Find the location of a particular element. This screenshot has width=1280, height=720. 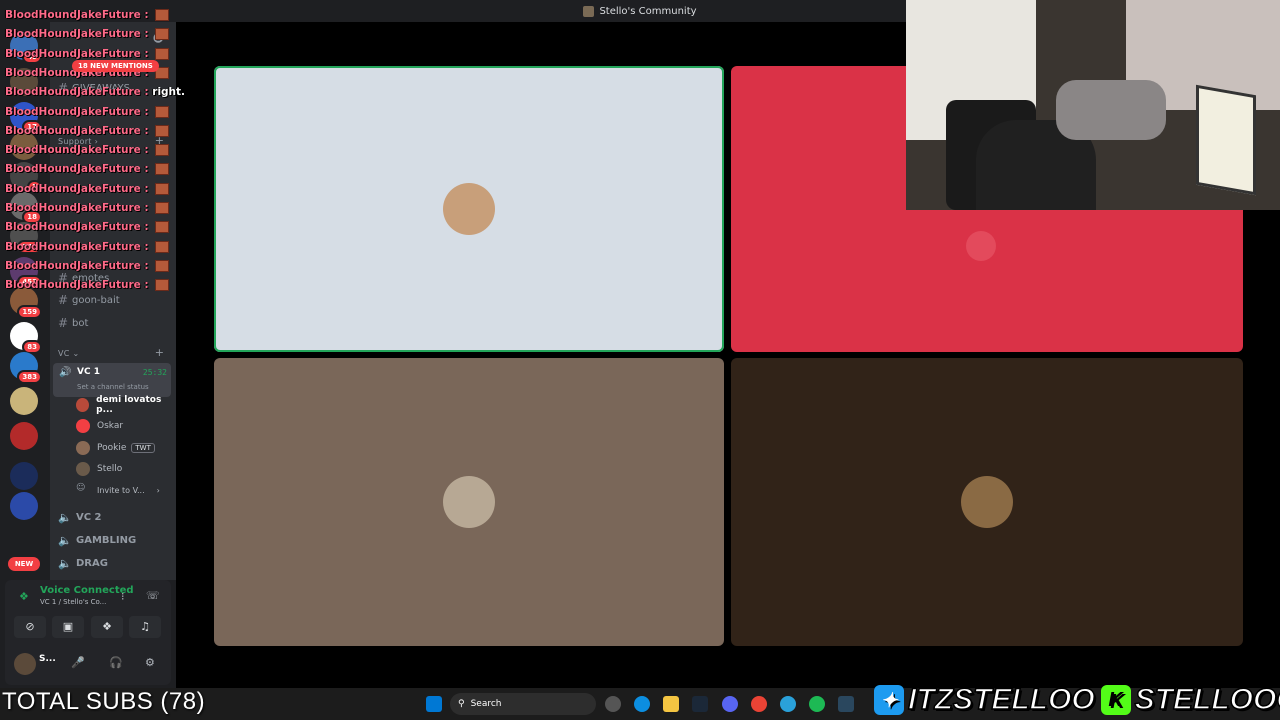

screen-share-button: ▣ is located at coordinates (68, 627).